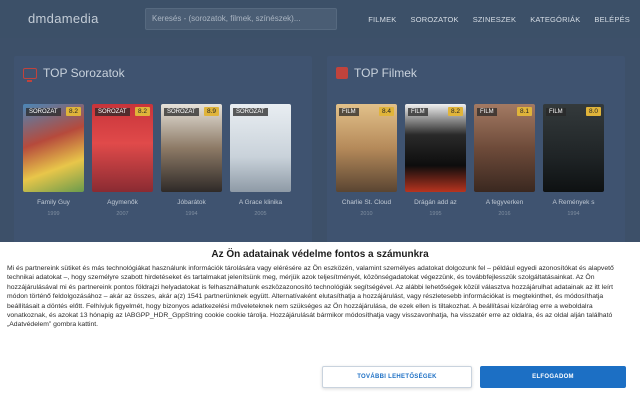 This screenshot has height=400, width=640. What do you see at coordinates (504, 202) in the screenshot?
I see `film-title: A fegyverken` at bounding box center [504, 202].